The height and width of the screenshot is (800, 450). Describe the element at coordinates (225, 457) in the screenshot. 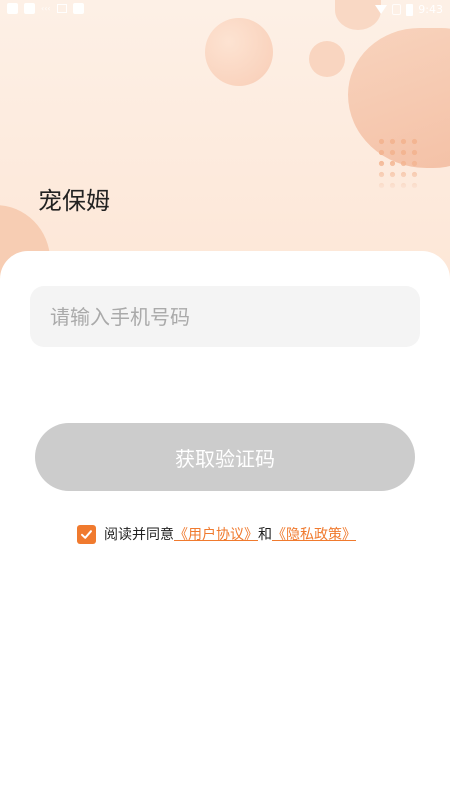

I see `get-verification-code-button: 获取验证码` at that location.